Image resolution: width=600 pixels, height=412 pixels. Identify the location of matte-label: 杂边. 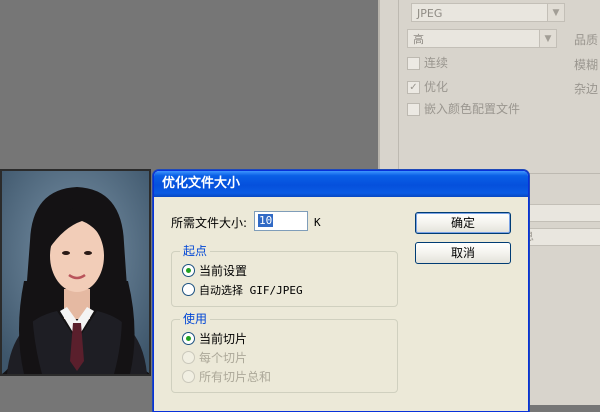
(586, 89).